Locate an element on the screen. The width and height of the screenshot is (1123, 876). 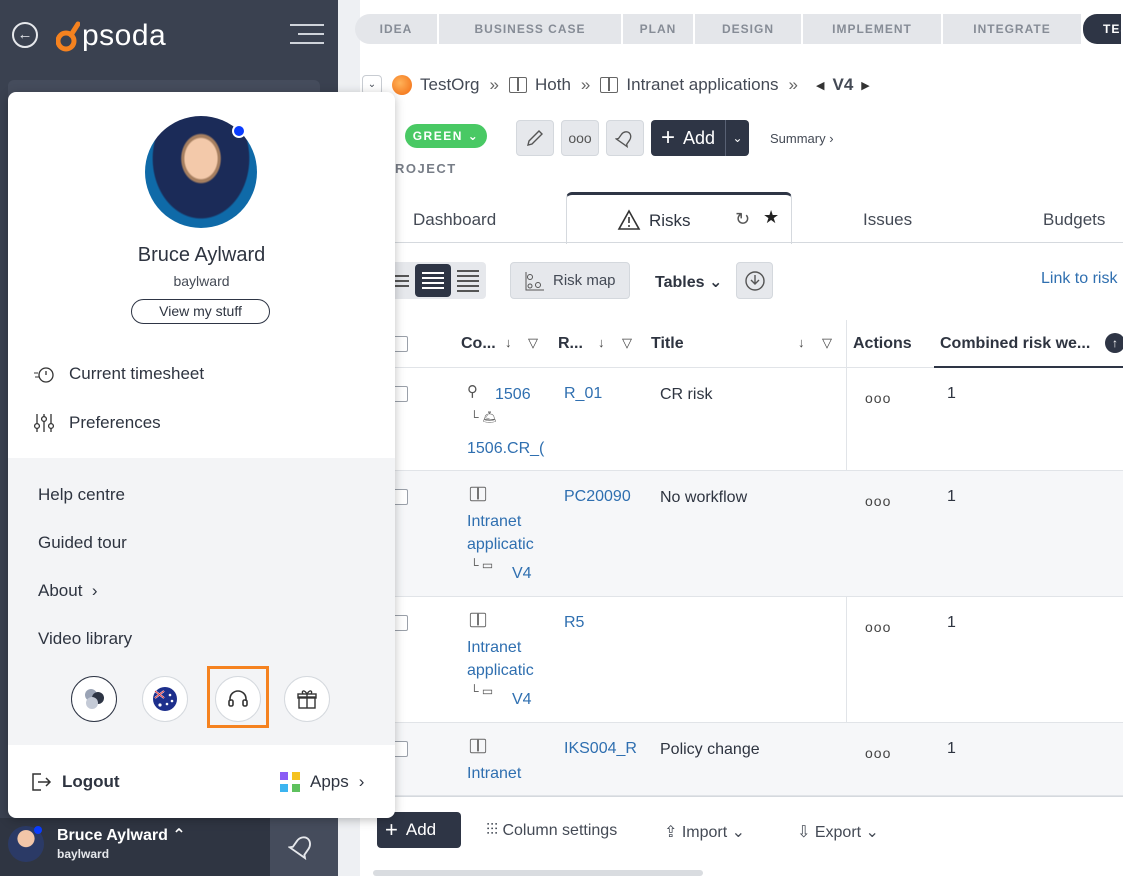
breadcrumb-org: TestOrg is located at coordinates (450, 85).